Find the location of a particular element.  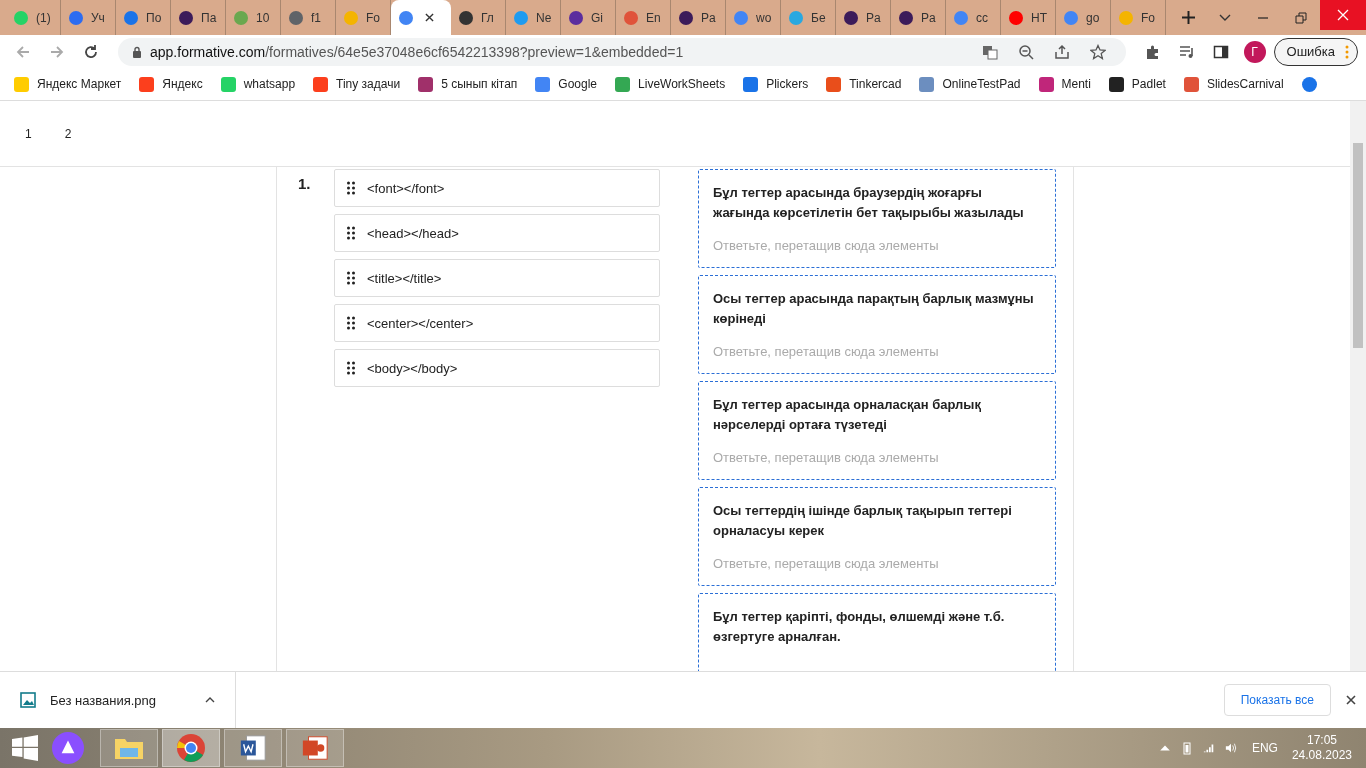

side-panel-icon is located at coordinates (1220, 51).